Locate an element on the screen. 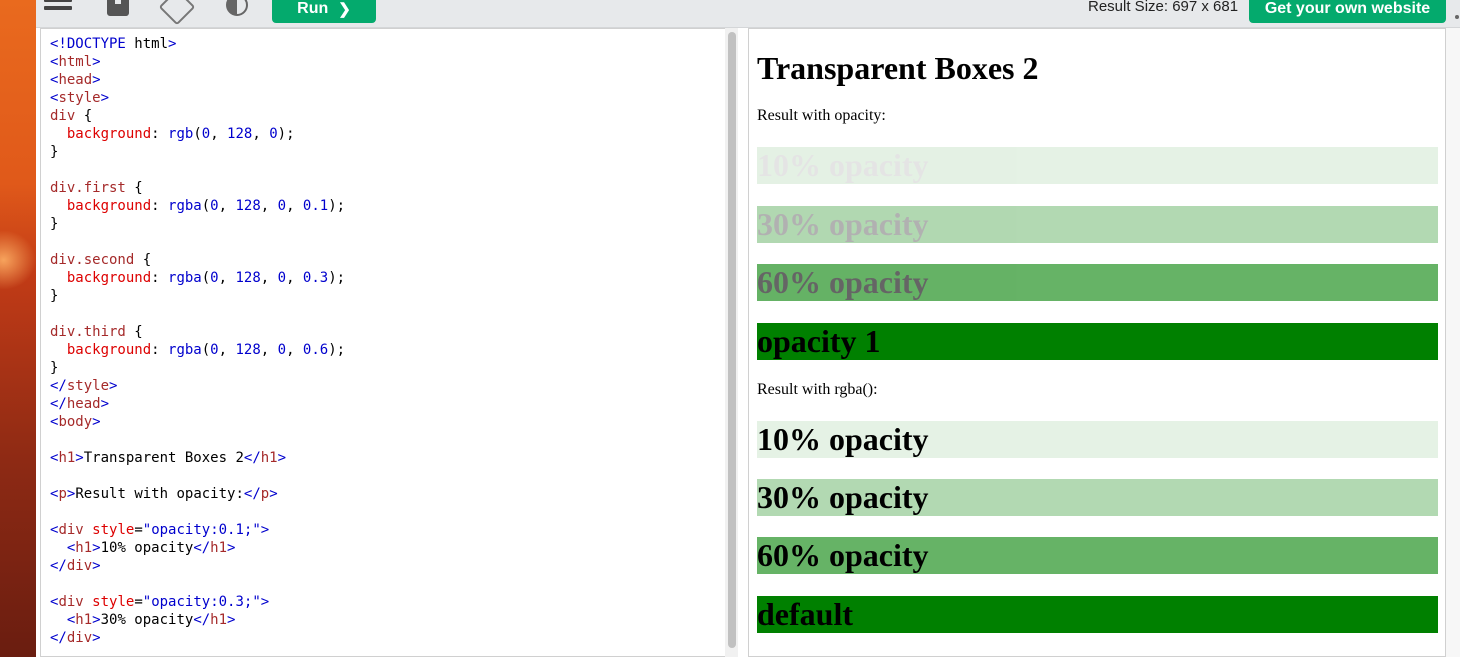  save-icon is located at coordinates (118, 8).